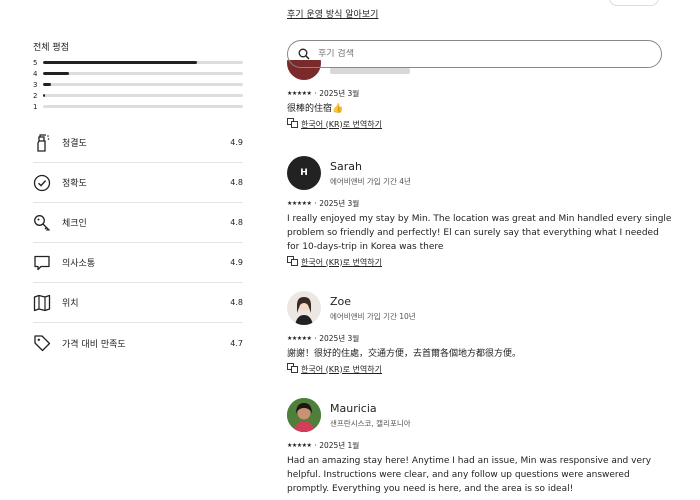 This screenshot has width=700, height=500. I want to click on category-label: 위치, so click(70, 304).